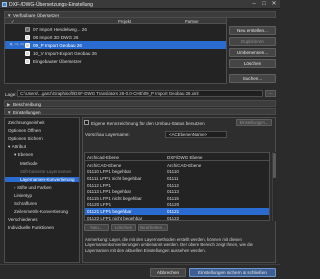  What do you see at coordinates (26, 122) in the screenshot?
I see `tree-item-label: Zeichnungseinheit` at bounding box center [26, 122].